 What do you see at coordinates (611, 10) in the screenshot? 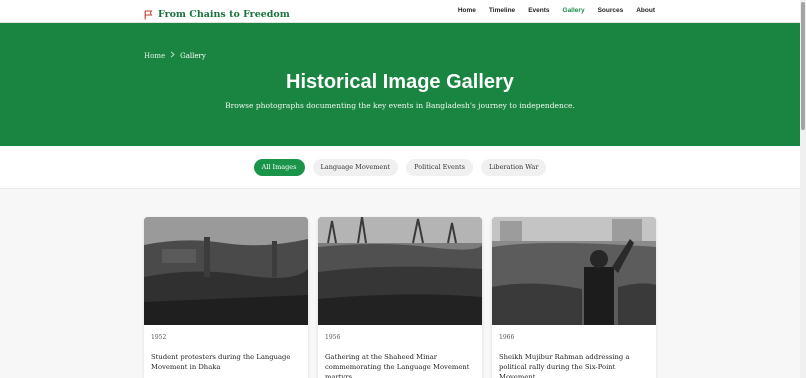
I see `nav-sources: Sources` at bounding box center [611, 10].